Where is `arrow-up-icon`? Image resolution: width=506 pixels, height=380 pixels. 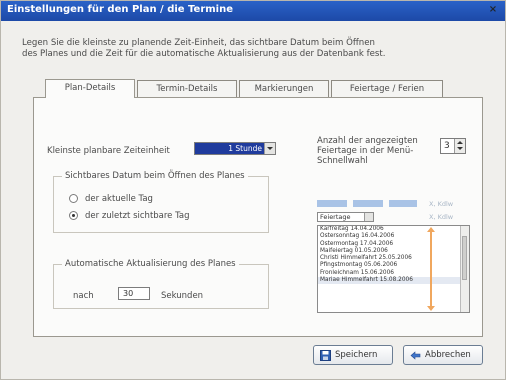
arrow-up-icon is located at coordinates (460, 142).